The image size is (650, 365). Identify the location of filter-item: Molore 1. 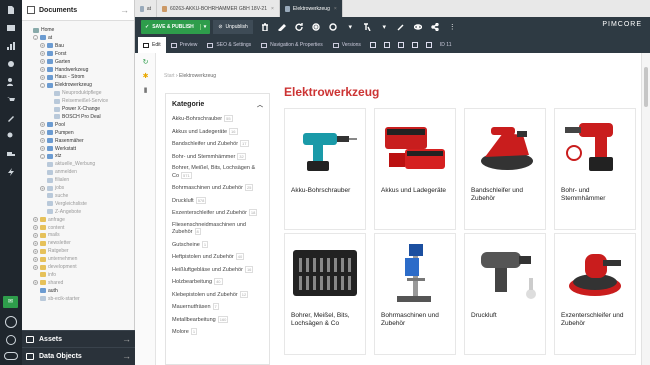
(217, 332).